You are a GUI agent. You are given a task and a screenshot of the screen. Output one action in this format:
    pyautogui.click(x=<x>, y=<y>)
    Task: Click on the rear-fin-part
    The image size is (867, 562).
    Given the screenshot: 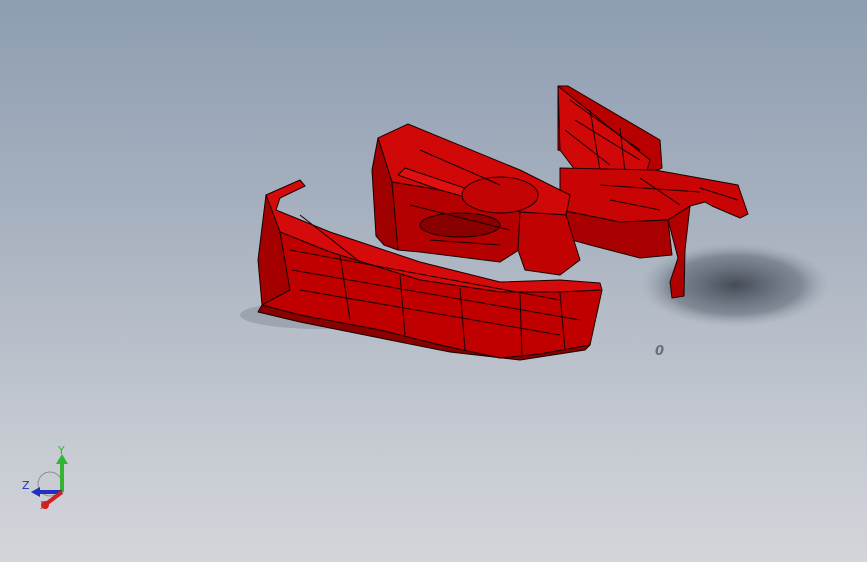 What is the action you would take?
    pyautogui.click(x=610, y=132)
    